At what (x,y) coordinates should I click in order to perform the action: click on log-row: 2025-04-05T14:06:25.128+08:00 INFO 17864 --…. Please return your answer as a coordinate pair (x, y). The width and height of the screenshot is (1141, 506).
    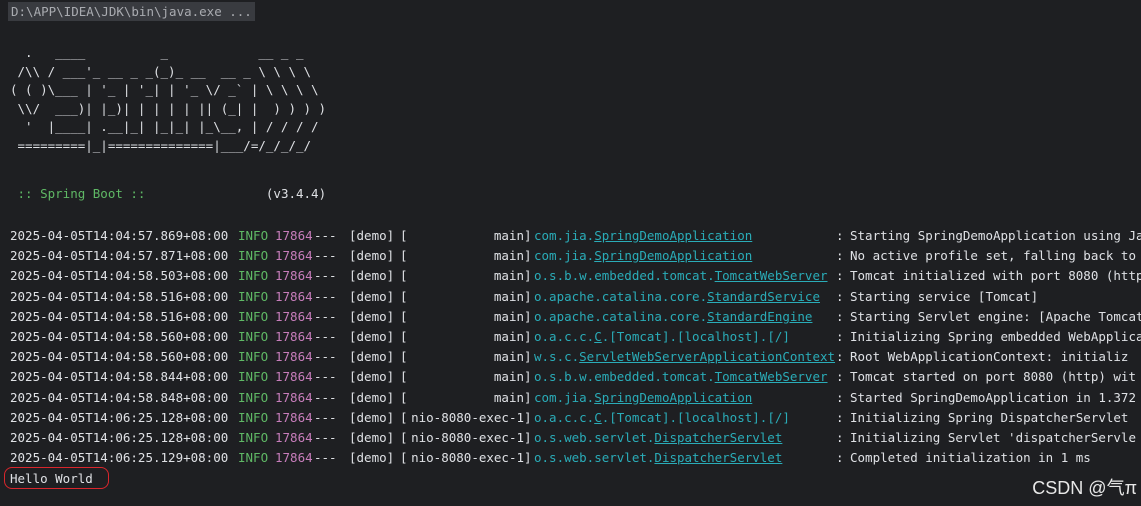
    Looking at the image, I should click on (575, 438).